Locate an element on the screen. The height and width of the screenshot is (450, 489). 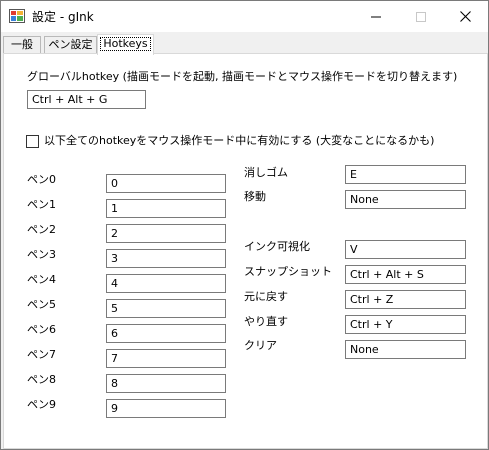
clear-hotkey-field: None is located at coordinates (405, 349).